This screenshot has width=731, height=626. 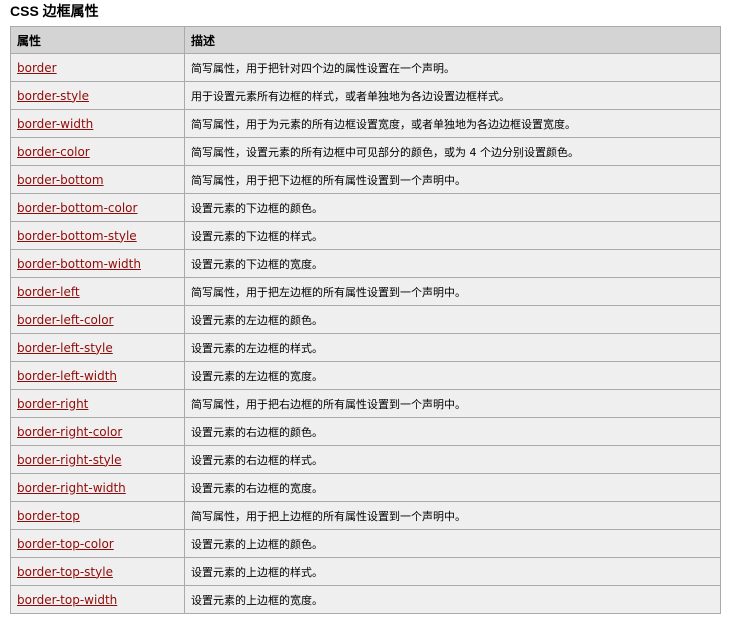 What do you see at coordinates (60, 180) in the screenshot?
I see `property-link: border-bottom` at bounding box center [60, 180].